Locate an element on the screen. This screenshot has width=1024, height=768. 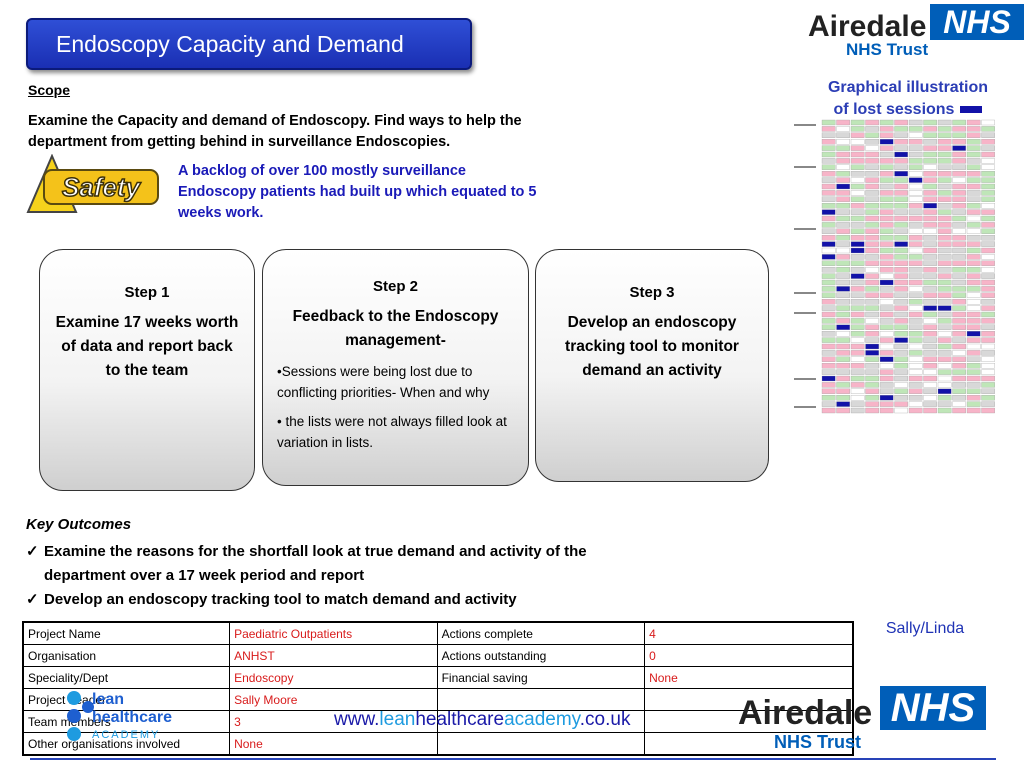
lean-logo-line2: healthcare is located at coordinates (132, 717).